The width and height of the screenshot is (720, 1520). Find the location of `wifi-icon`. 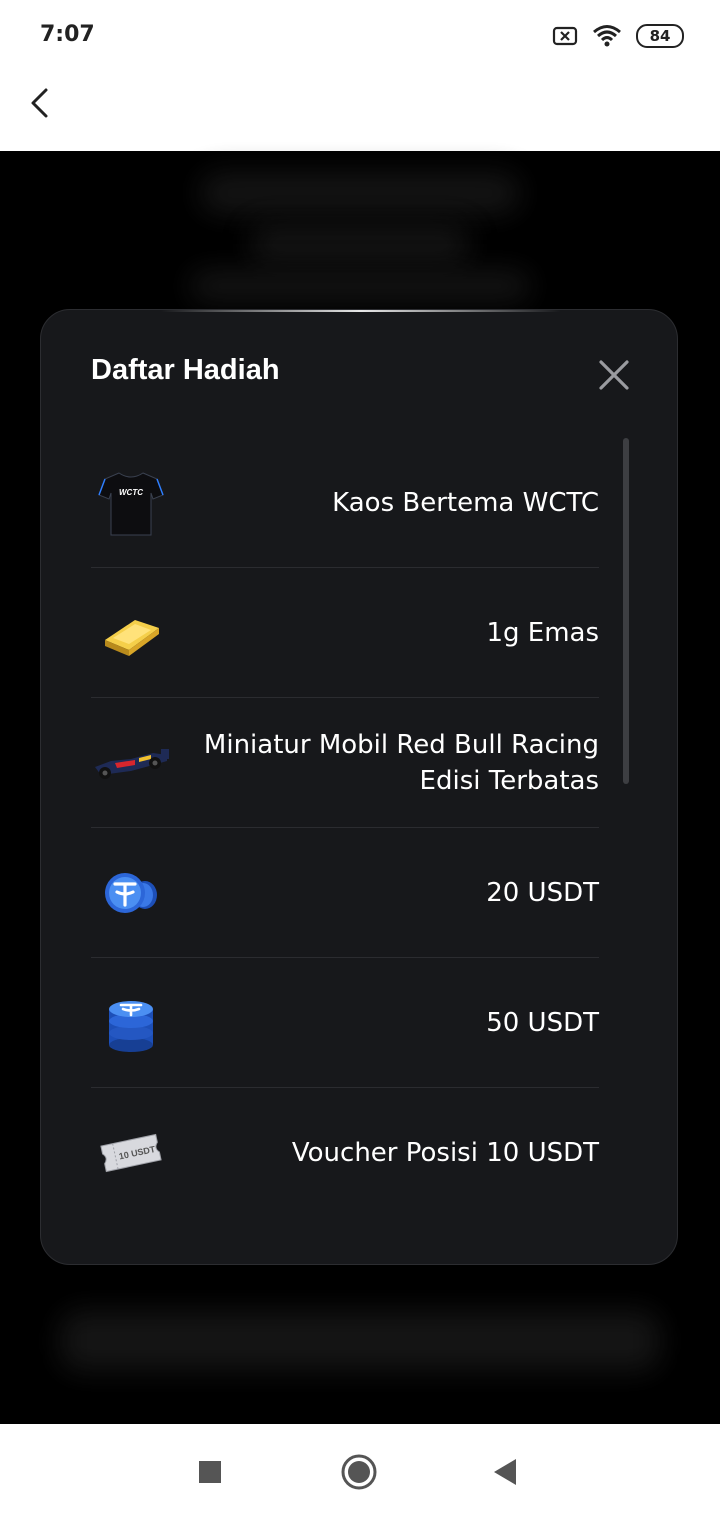

wifi-icon is located at coordinates (607, 36).